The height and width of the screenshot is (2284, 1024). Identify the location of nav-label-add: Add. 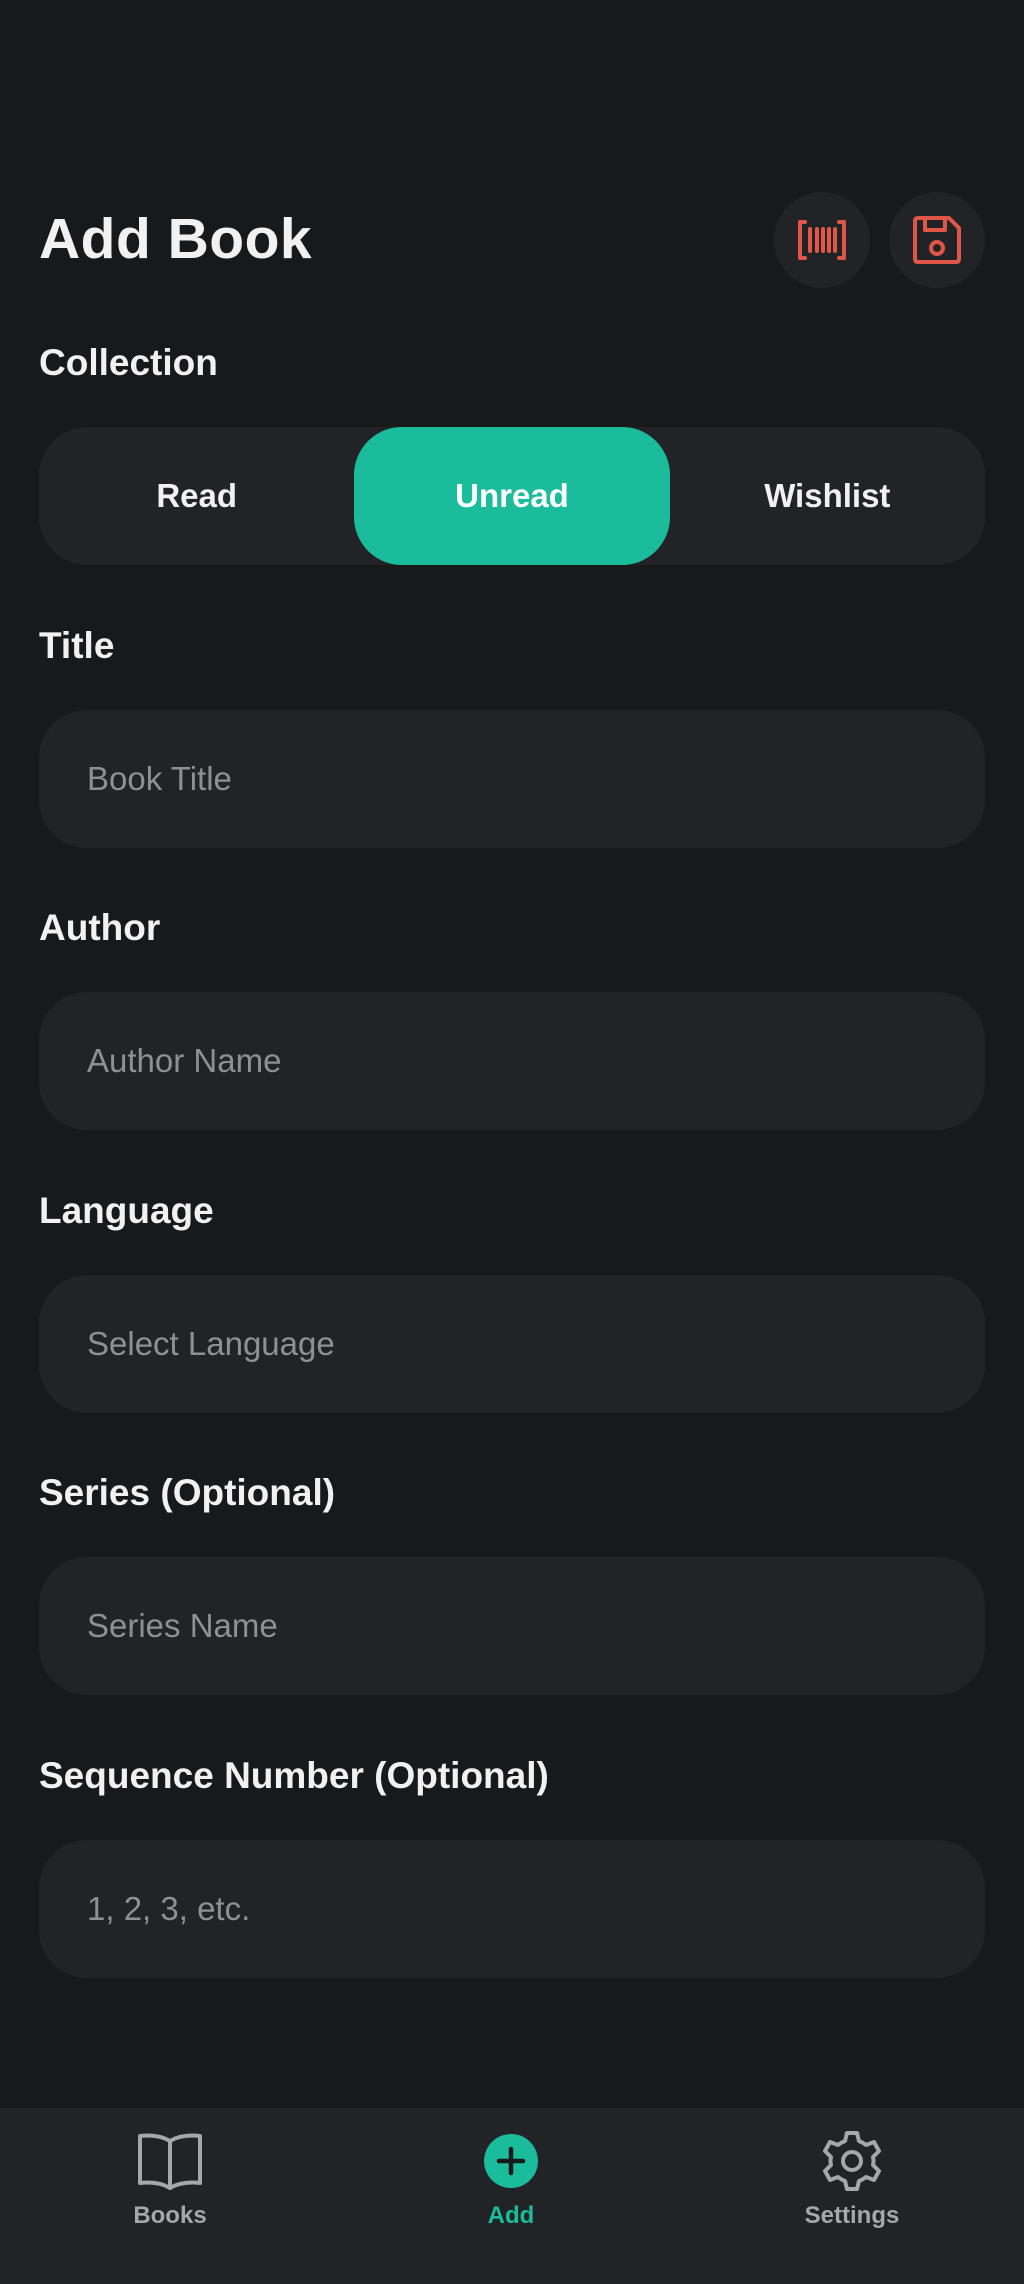
(511, 2215).